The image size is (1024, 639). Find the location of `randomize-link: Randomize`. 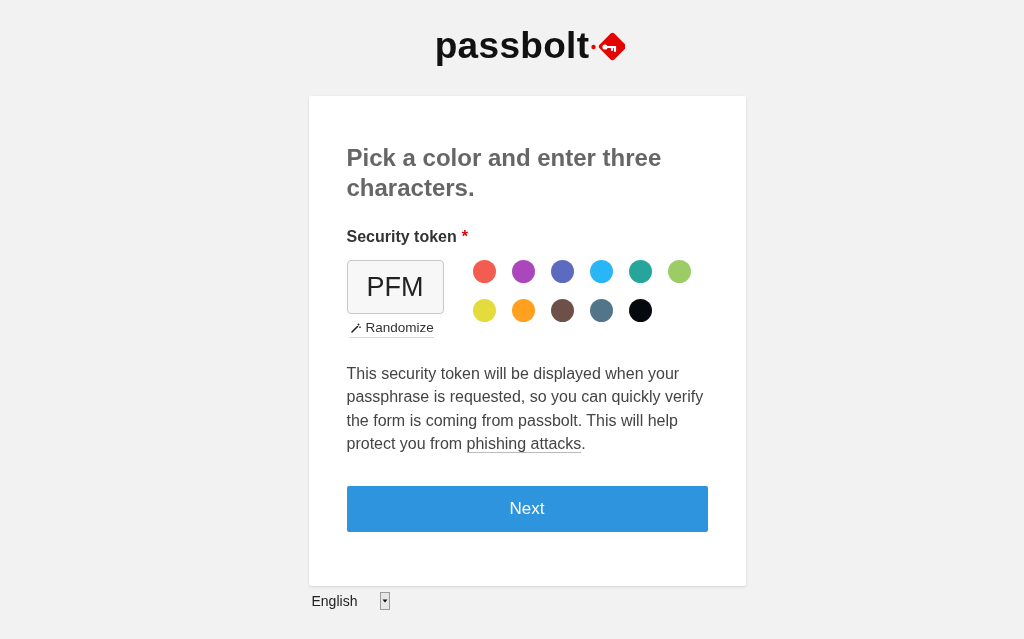

randomize-link: Randomize is located at coordinates (391, 329).